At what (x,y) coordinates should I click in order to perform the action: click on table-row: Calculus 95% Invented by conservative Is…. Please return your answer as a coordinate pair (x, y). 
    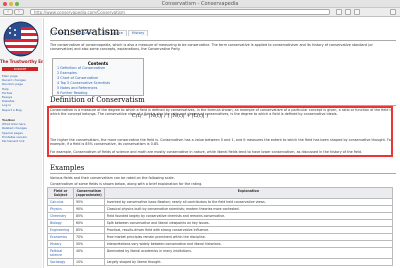
    Looking at the image, I should click on (220, 202).